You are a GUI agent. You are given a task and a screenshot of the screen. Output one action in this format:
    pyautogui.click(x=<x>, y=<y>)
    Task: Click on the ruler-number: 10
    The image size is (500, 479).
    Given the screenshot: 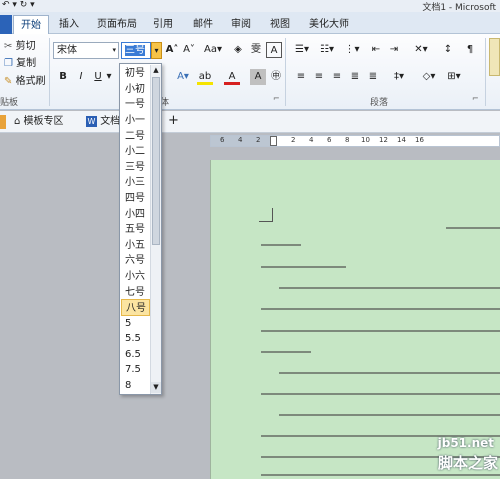 What is the action you would take?
    pyautogui.click(x=365, y=140)
    